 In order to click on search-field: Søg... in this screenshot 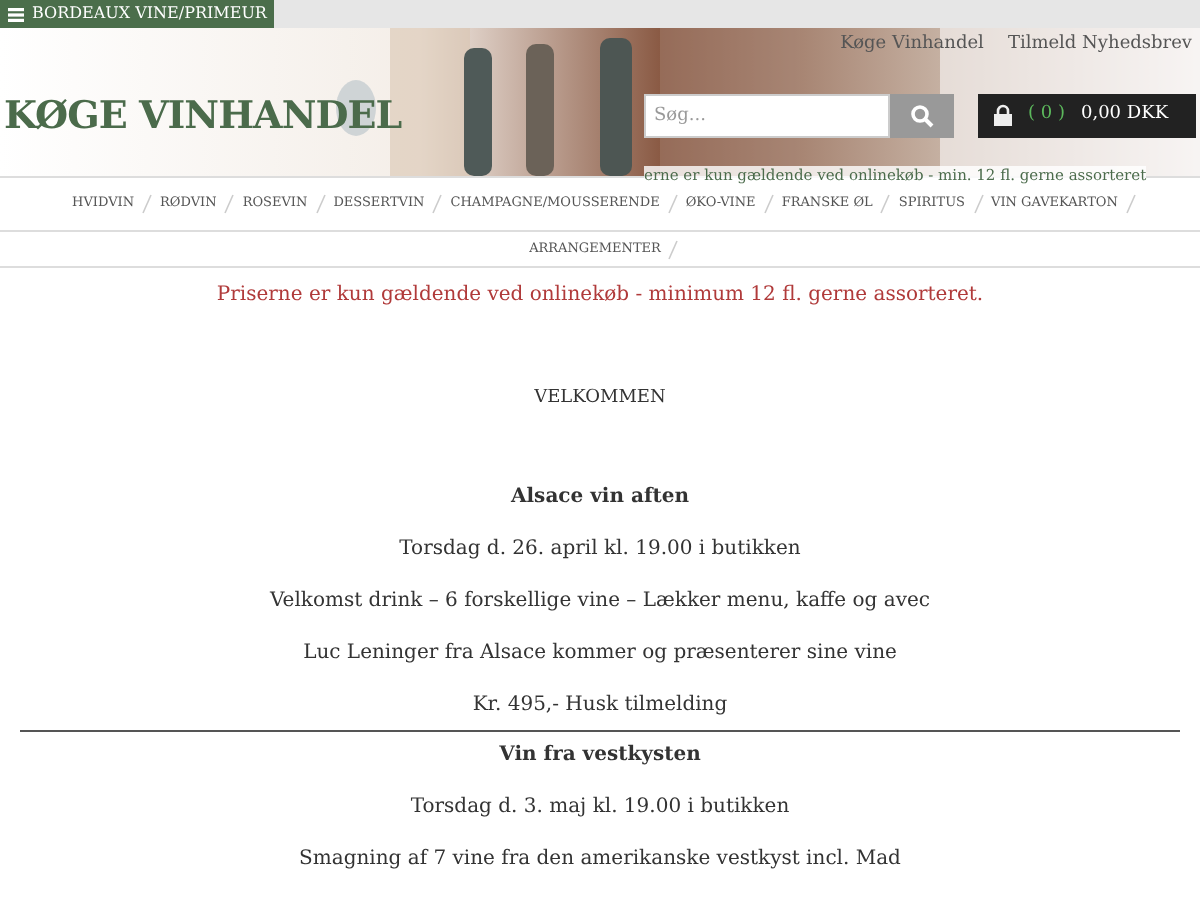, I will do `click(767, 115)`.